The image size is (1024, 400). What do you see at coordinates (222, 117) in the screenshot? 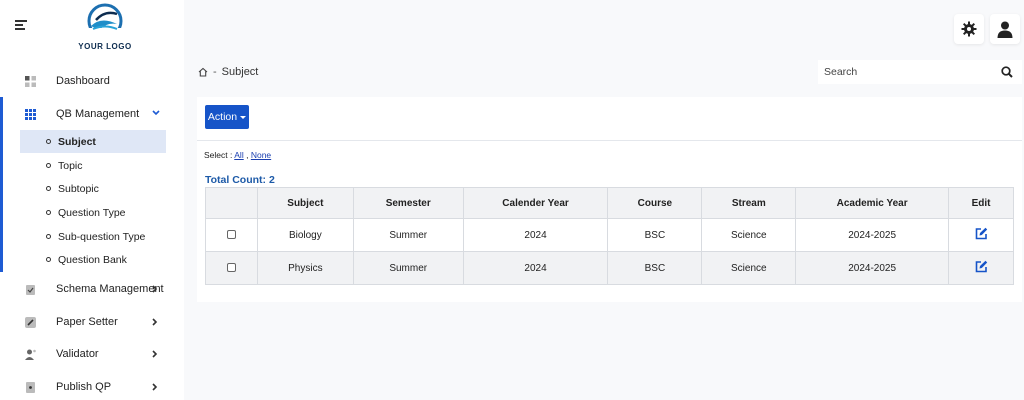
I see `action-label: Action` at bounding box center [222, 117].